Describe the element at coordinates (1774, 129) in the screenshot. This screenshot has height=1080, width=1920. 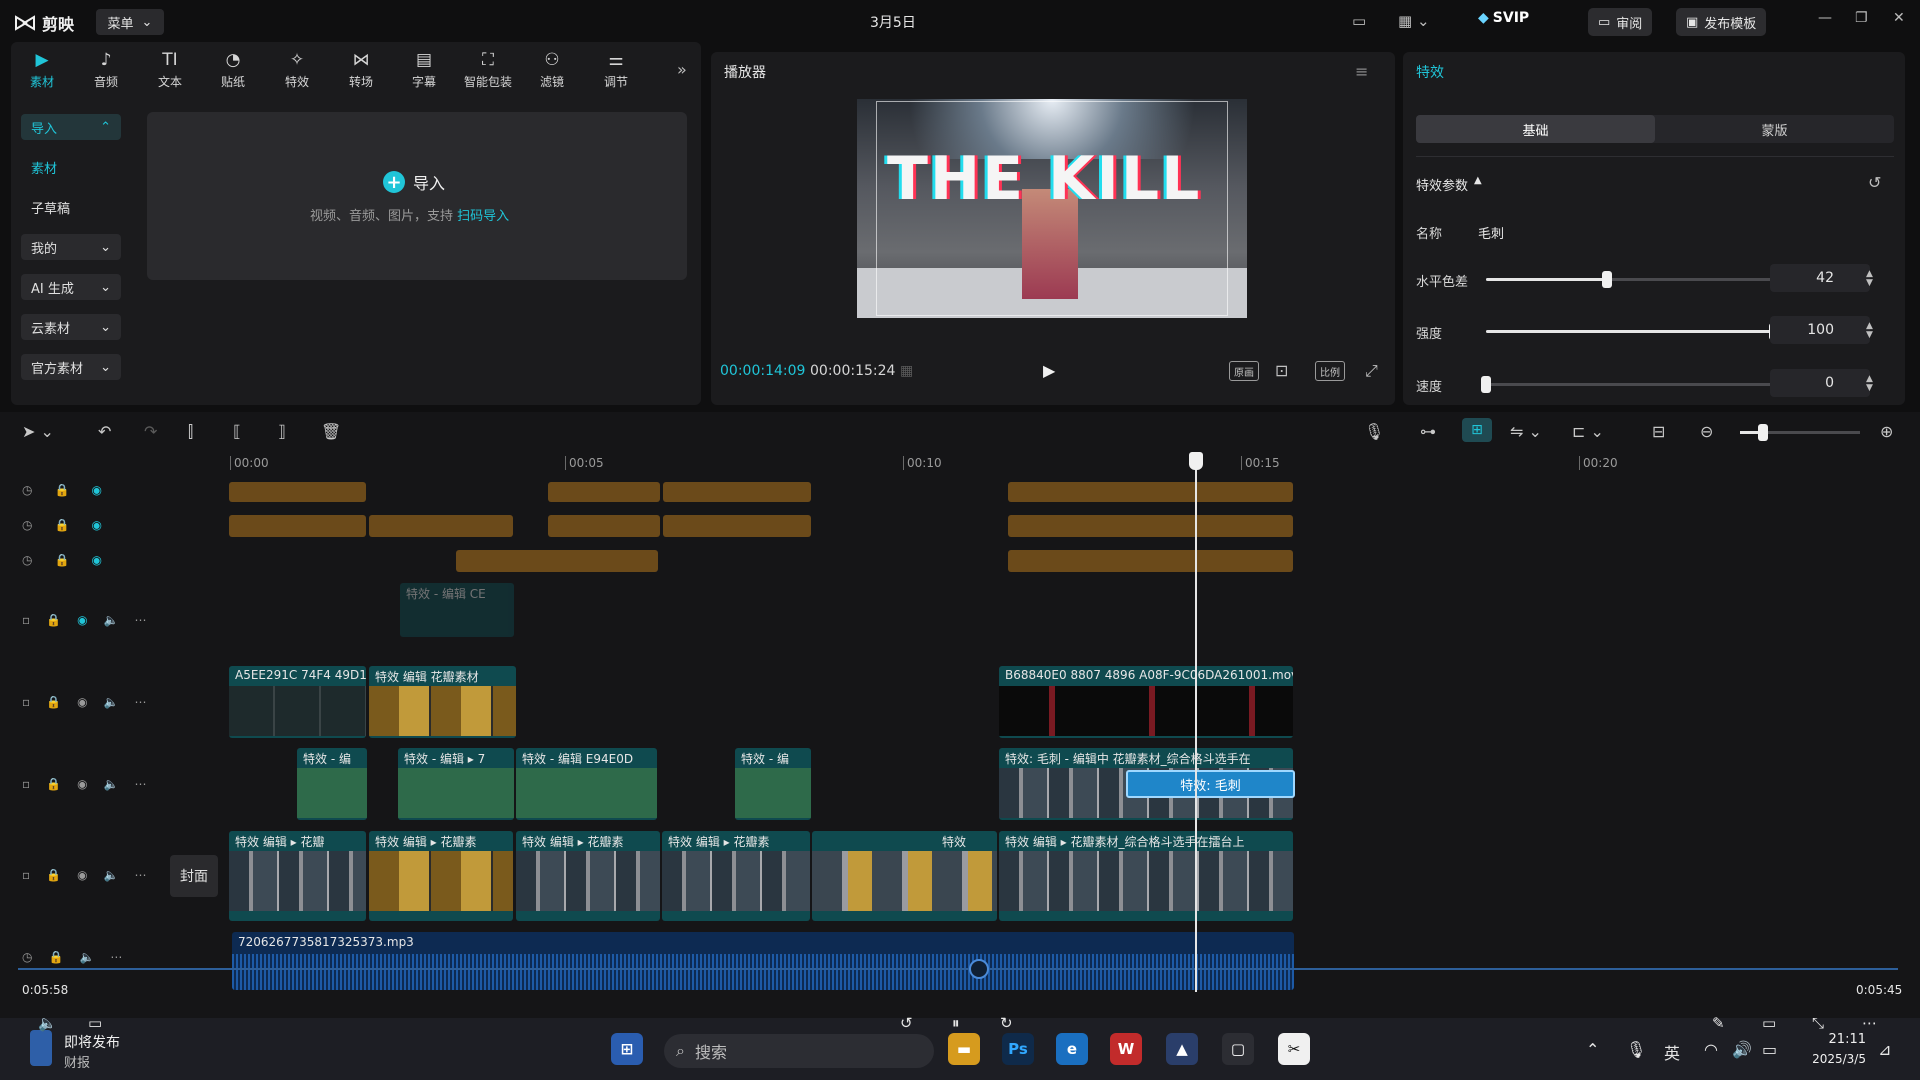
I see `tab-mask: 蒙版` at that location.